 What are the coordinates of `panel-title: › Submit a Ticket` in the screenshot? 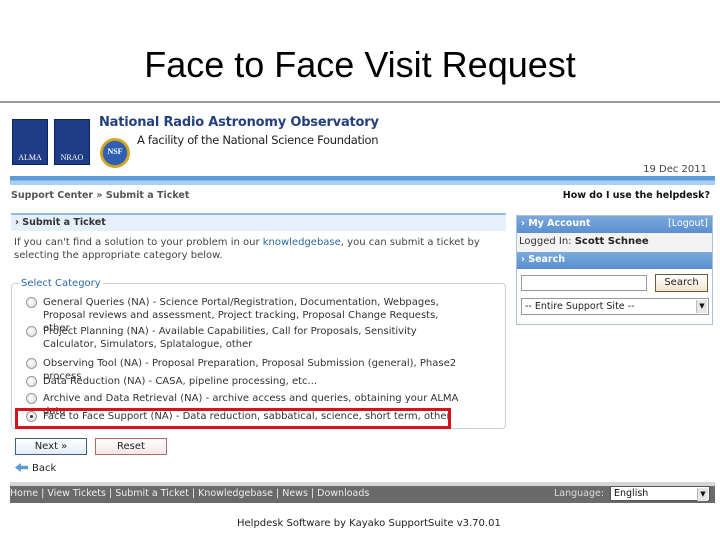 It's located at (258, 222).